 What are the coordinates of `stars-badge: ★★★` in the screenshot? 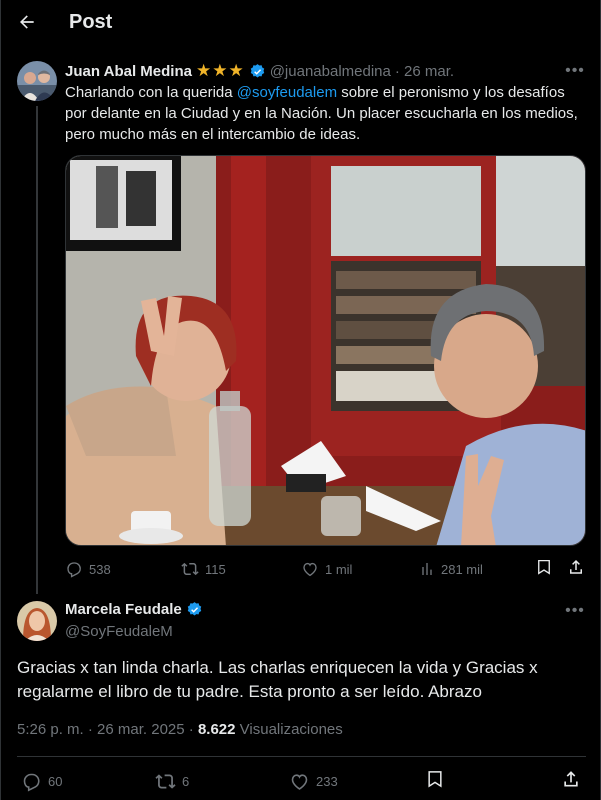 It's located at (220, 70).